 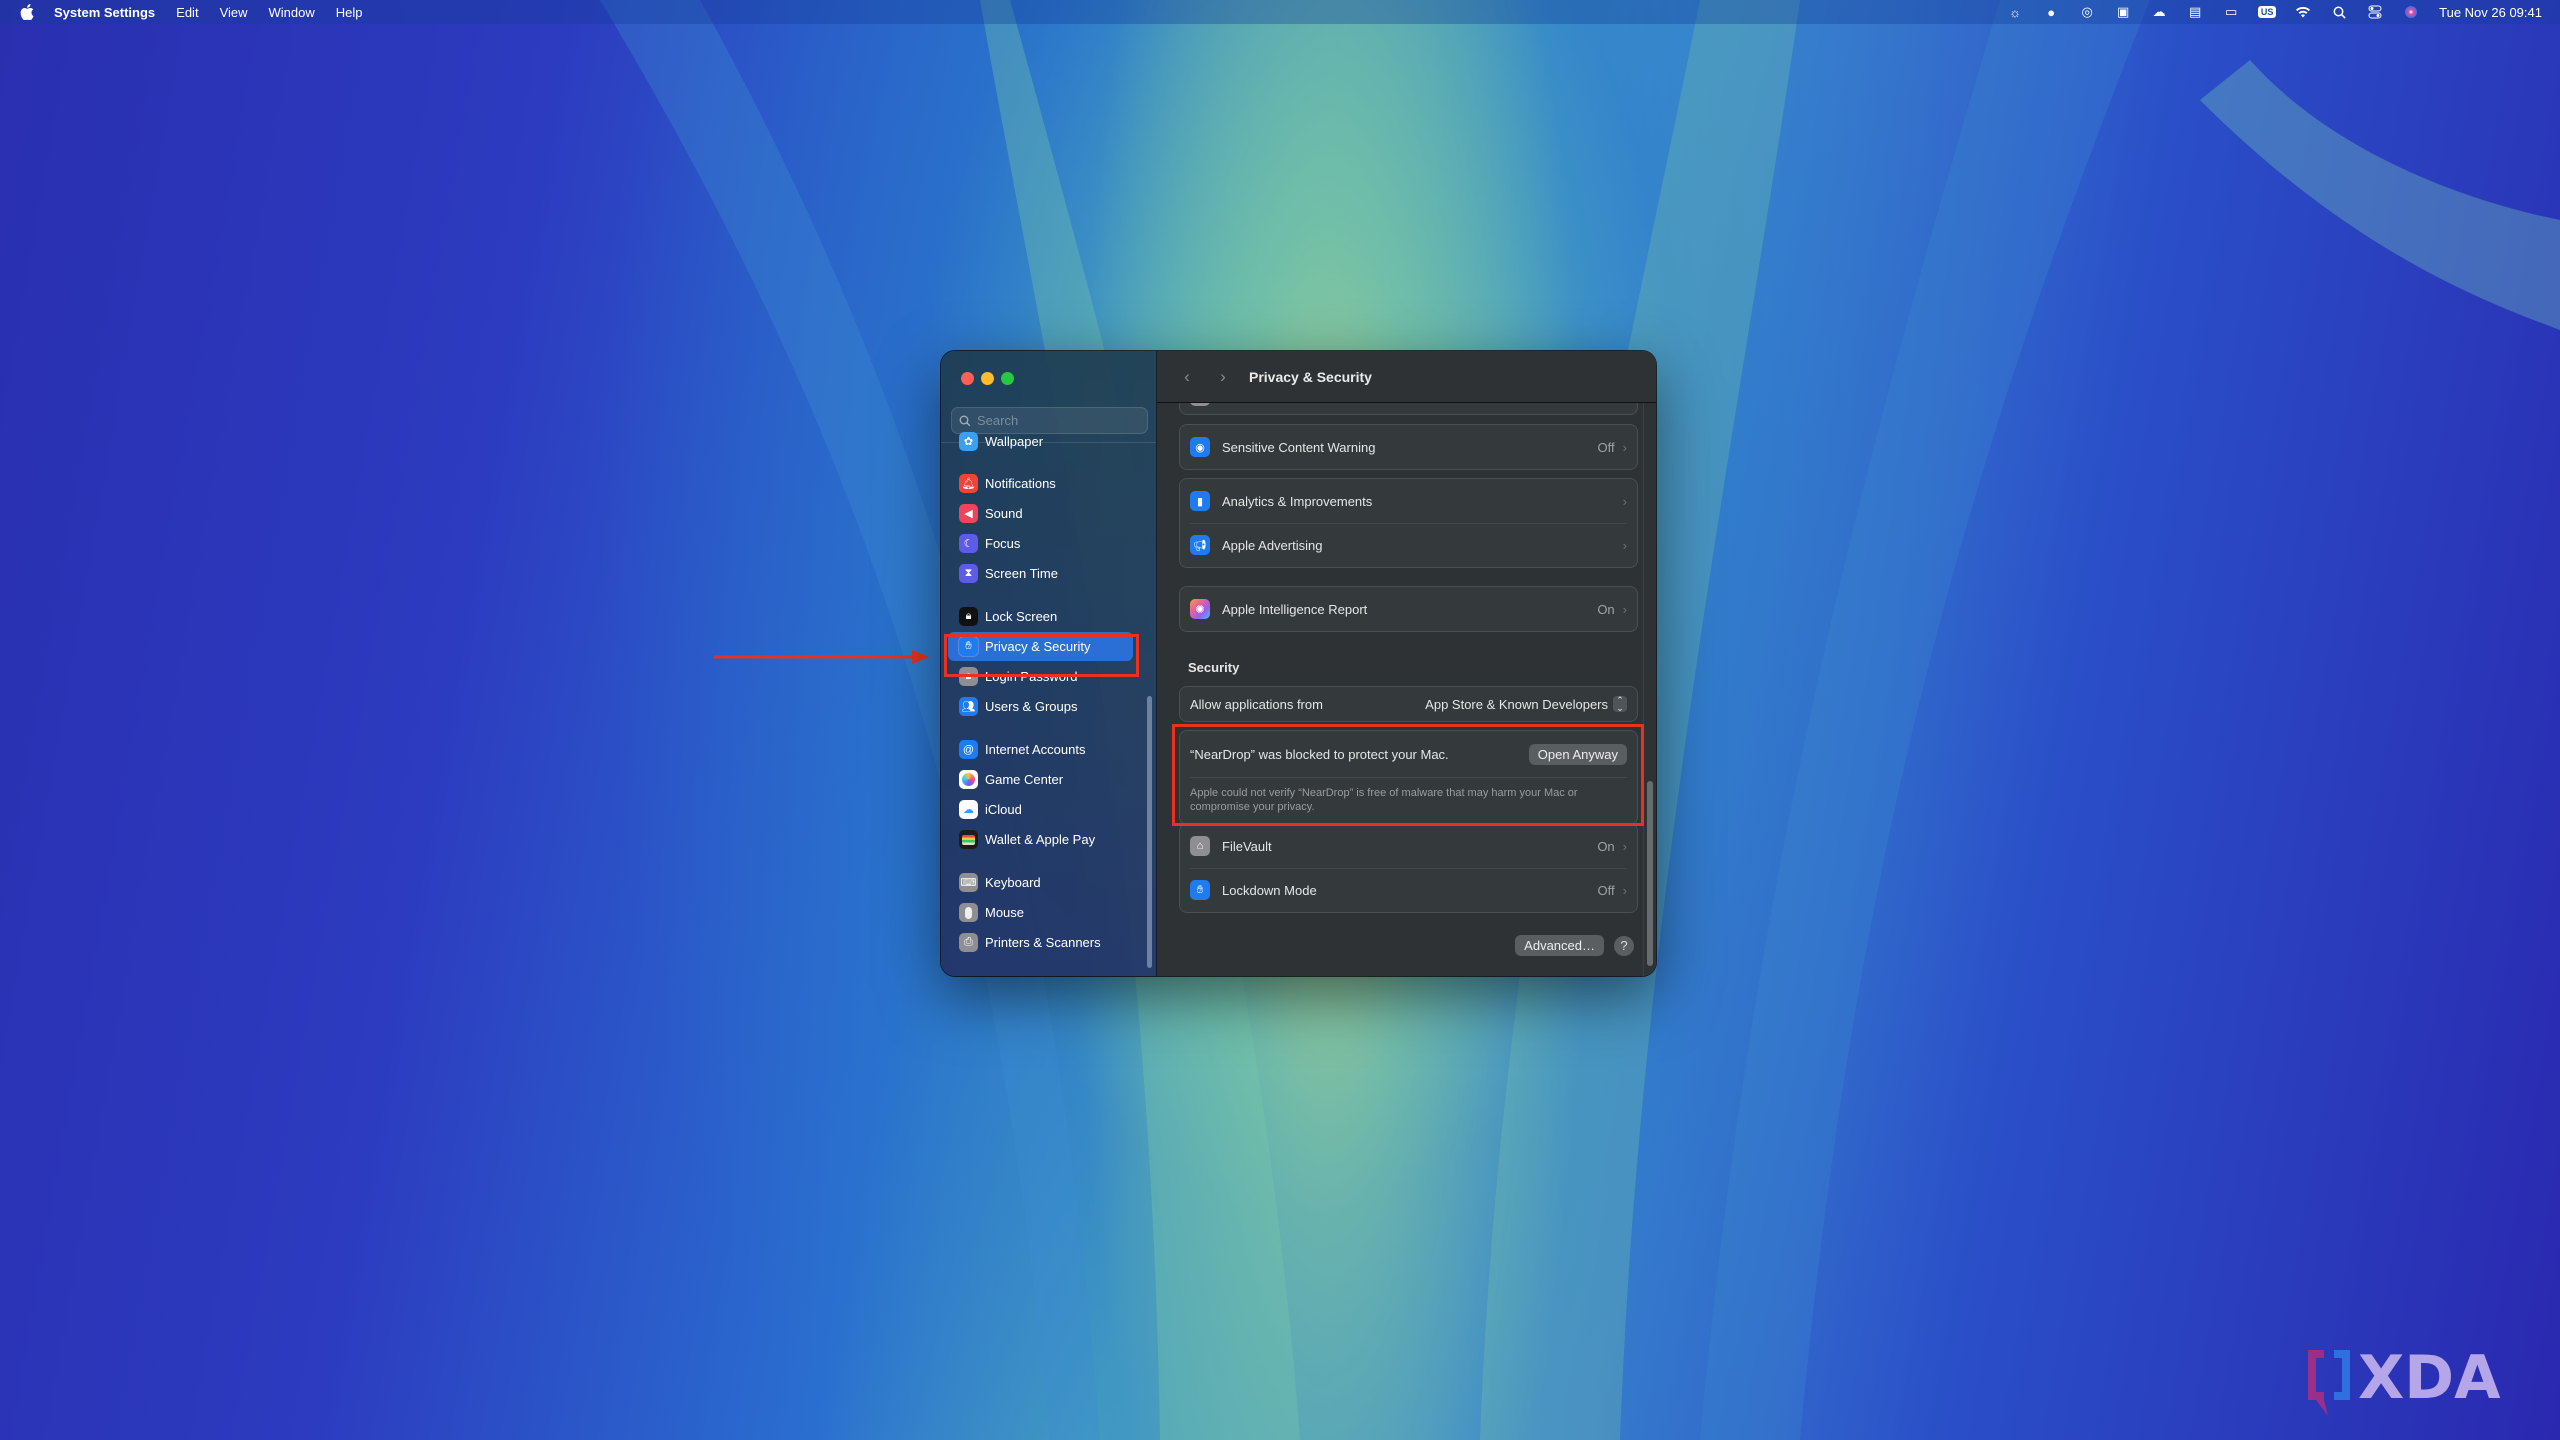 I want to click on wifi-icon, so click(x=2303, y=12).